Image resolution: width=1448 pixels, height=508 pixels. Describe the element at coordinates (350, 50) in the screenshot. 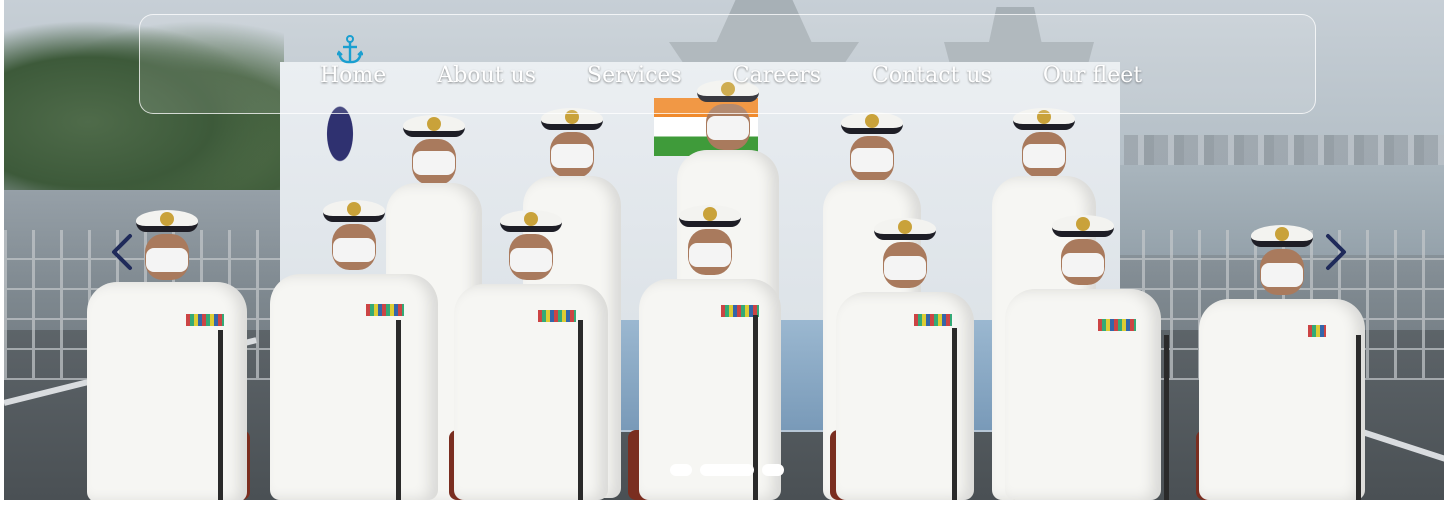

I see `anchor-icon` at that location.